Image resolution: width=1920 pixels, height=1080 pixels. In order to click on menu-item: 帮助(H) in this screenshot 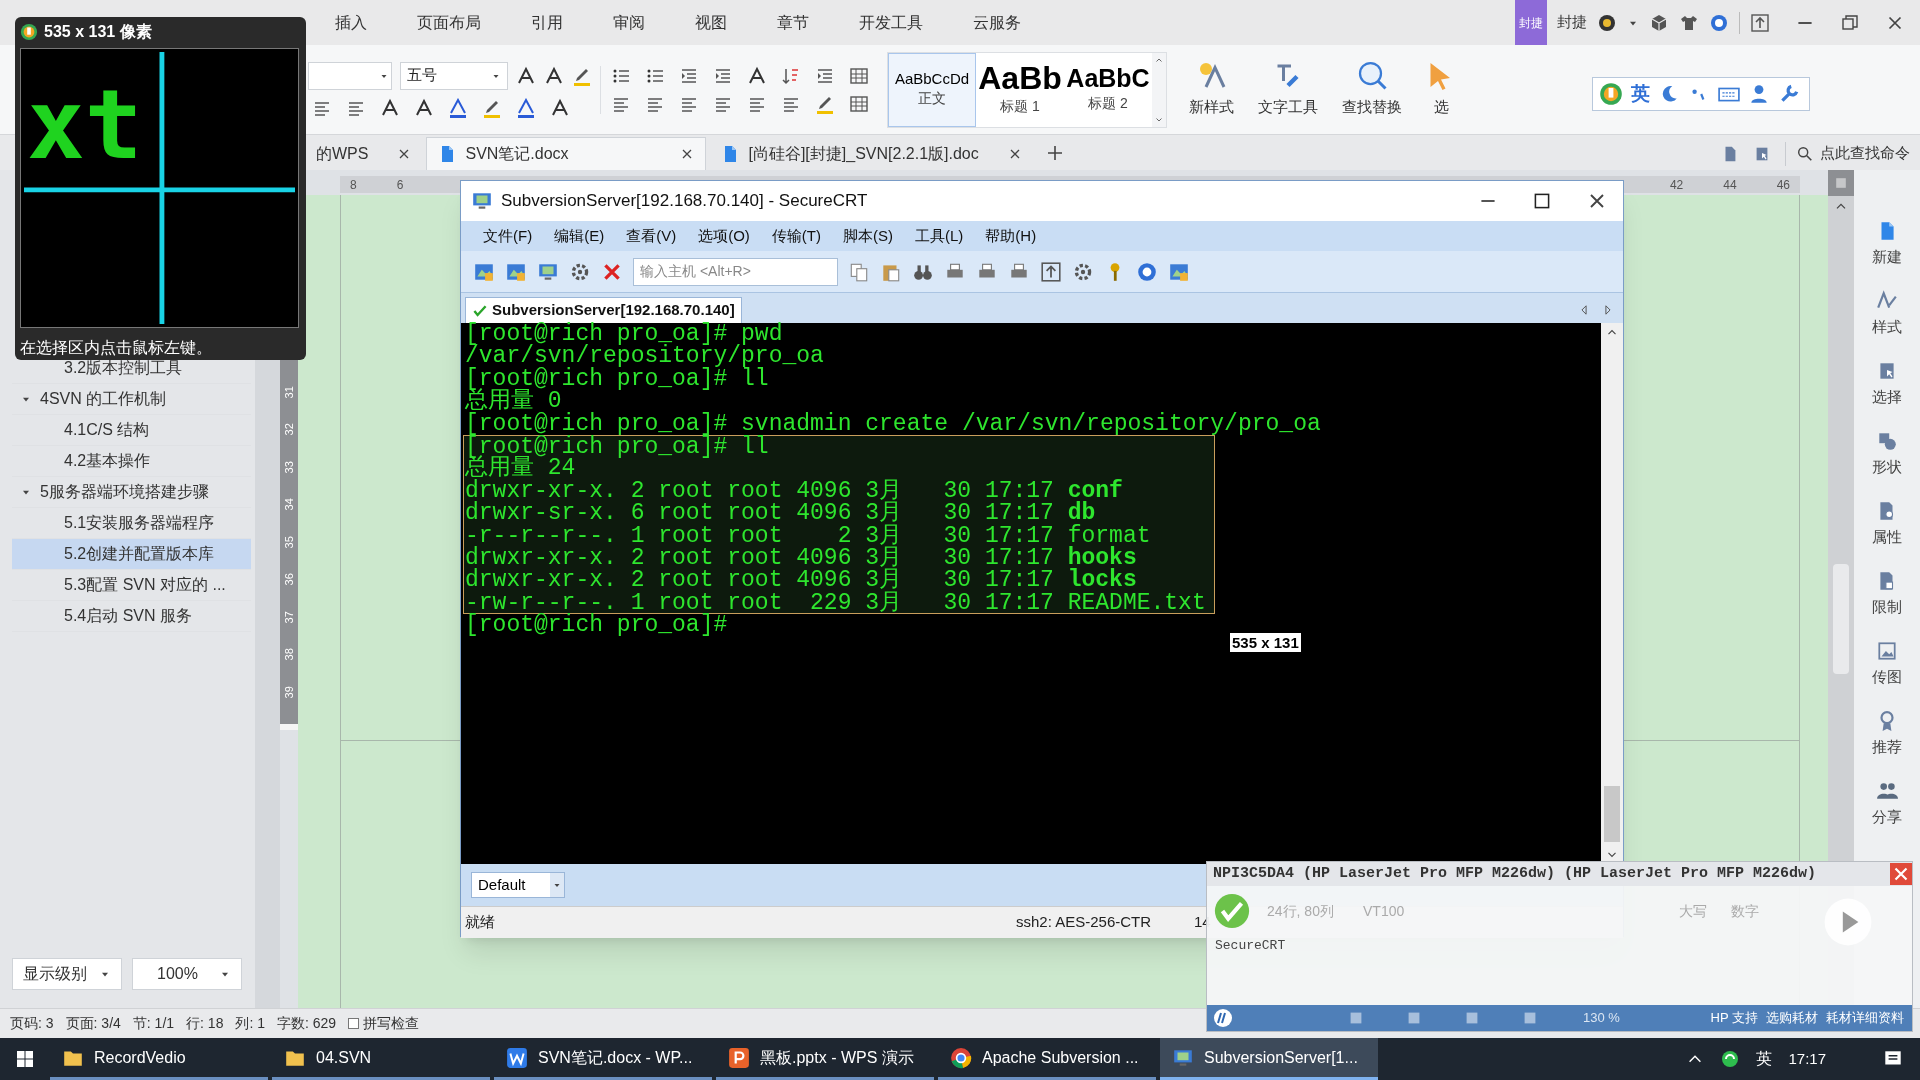, I will do `click(1011, 236)`.